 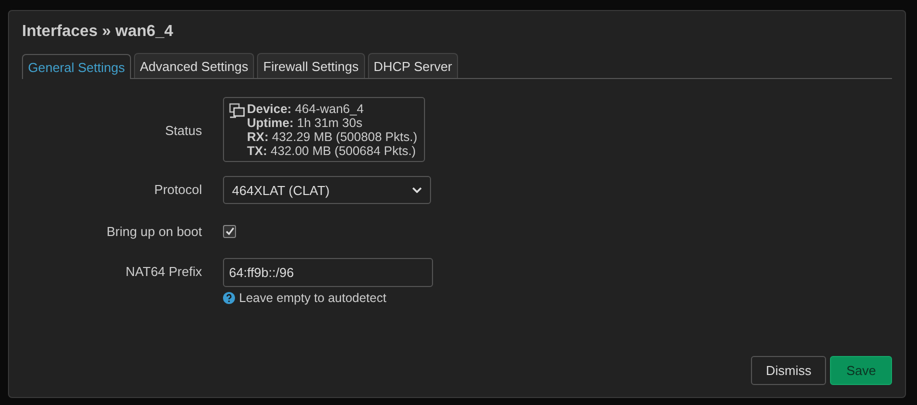 What do you see at coordinates (237, 111) in the screenshot?
I see `network-device-icon` at bounding box center [237, 111].